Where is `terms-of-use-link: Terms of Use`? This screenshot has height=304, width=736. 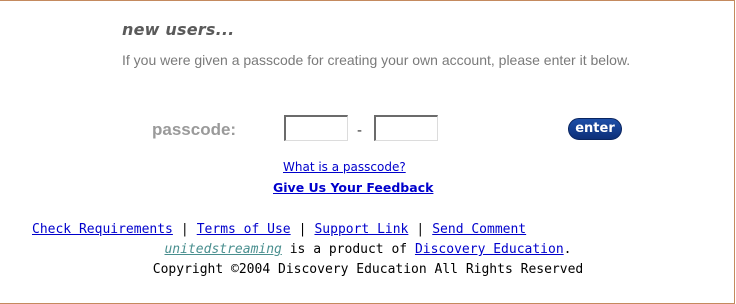 terms-of-use-link: Terms of Use is located at coordinates (244, 229).